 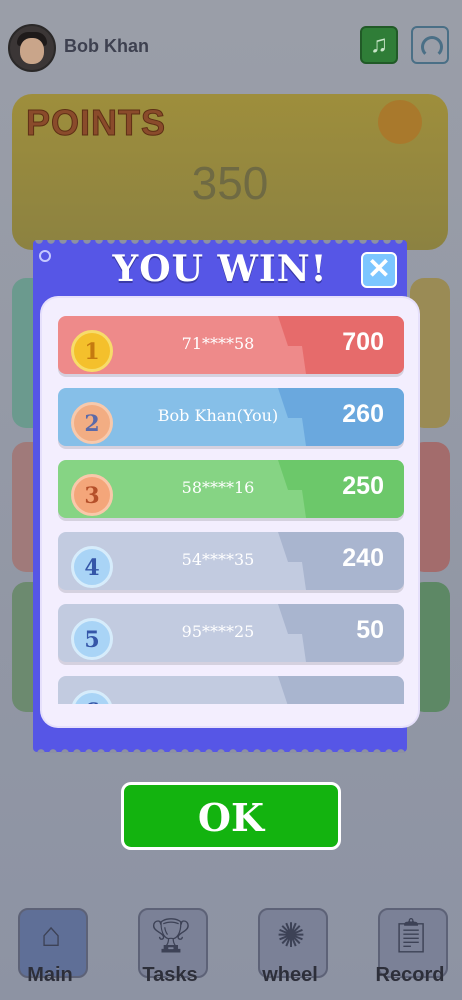 What do you see at coordinates (220, 749) in the screenshot?
I see `dialog-perforation-bottom` at bounding box center [220, 749].